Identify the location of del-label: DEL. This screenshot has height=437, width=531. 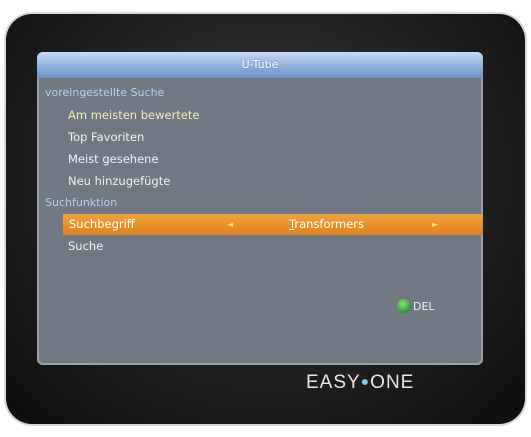
(424, 306).